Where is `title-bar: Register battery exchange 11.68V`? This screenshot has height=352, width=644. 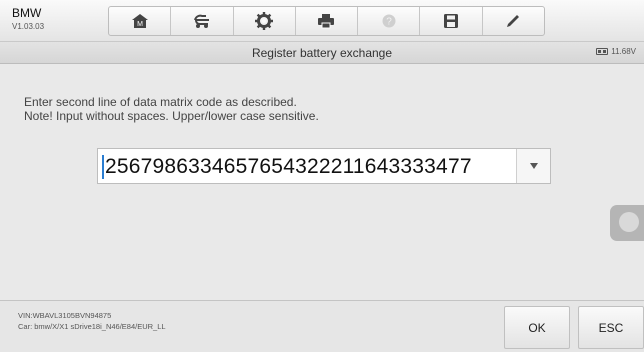
title-bar: Register battery exchange 11.68V is located at coordinates (322, 53).